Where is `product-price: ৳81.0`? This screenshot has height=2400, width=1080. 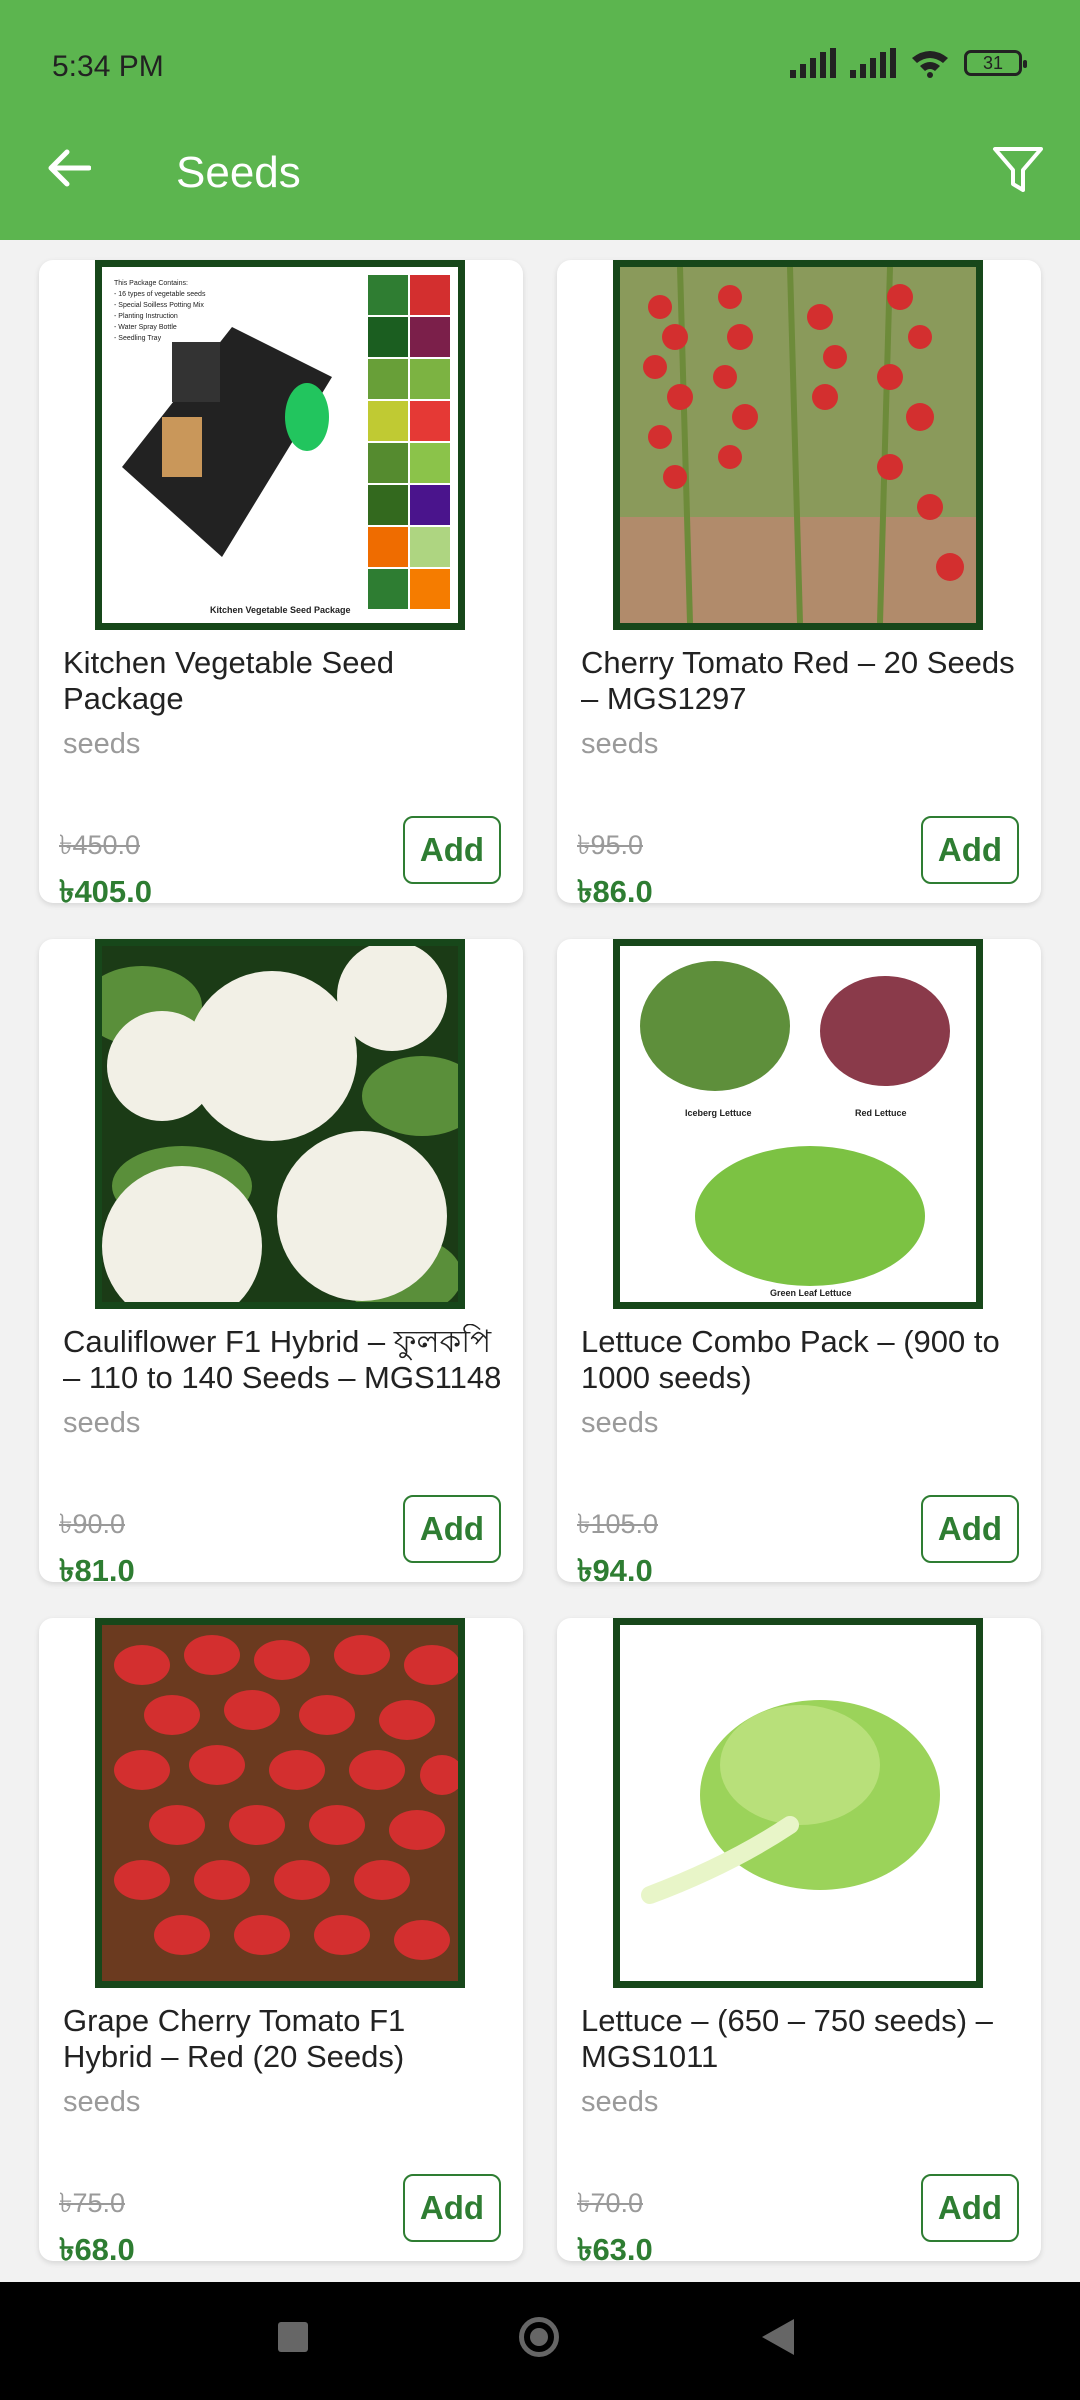 product-price: ৳81.0 is located at coordinates (97, 1570).